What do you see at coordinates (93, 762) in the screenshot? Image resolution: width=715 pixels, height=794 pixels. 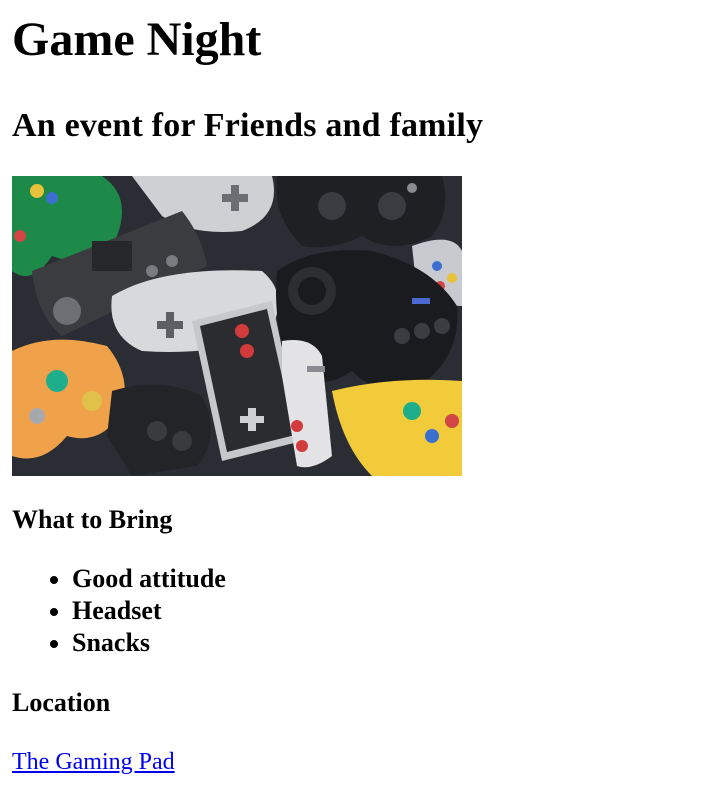 I see `location-link: The Gaming Pad` at bounding box center [93, 762].